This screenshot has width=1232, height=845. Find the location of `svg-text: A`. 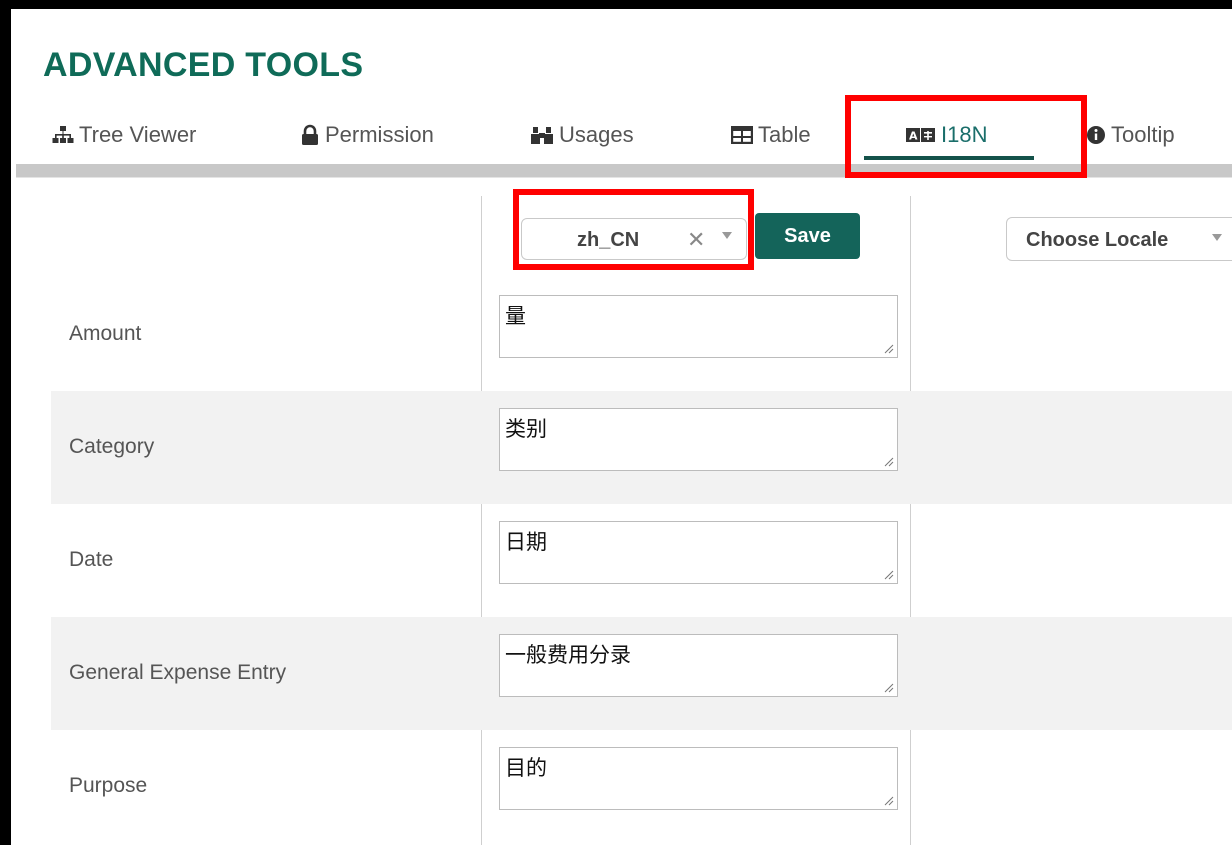

svg-text: A is located at coordinates (913, 136).